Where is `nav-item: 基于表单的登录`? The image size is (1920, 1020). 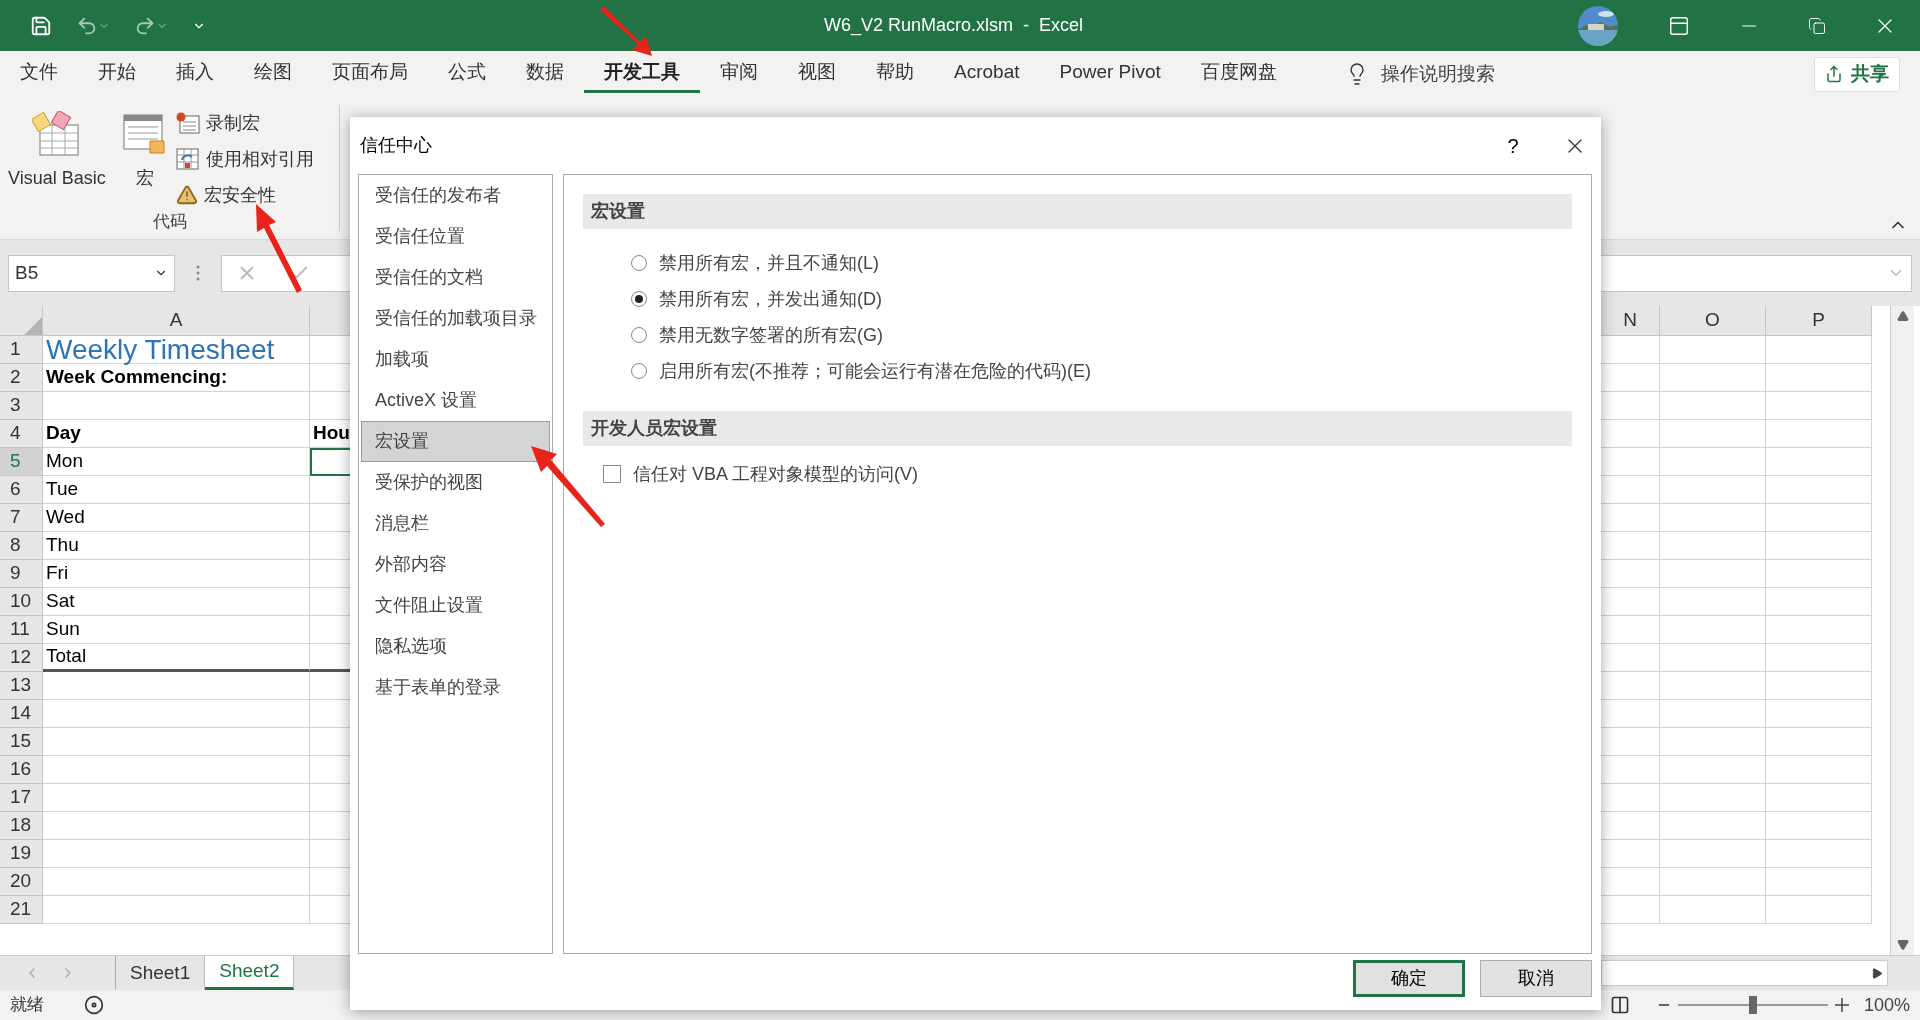
nav-item: 基于表单的登录 is located at coordinates (455, 687).